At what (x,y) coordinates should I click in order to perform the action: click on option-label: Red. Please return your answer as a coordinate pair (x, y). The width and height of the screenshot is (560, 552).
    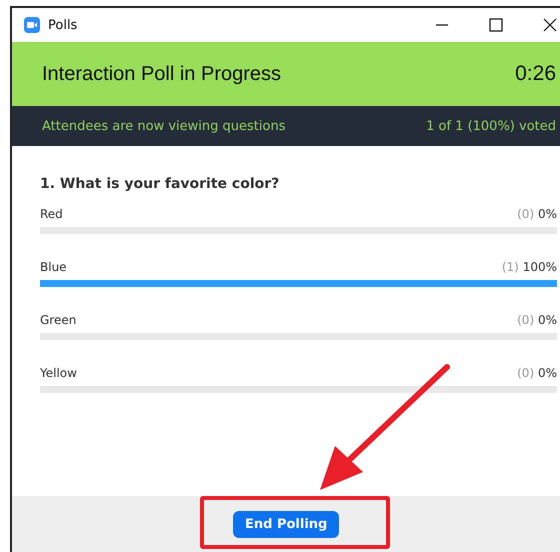
    Looking at the image, I should click on (51, 214).